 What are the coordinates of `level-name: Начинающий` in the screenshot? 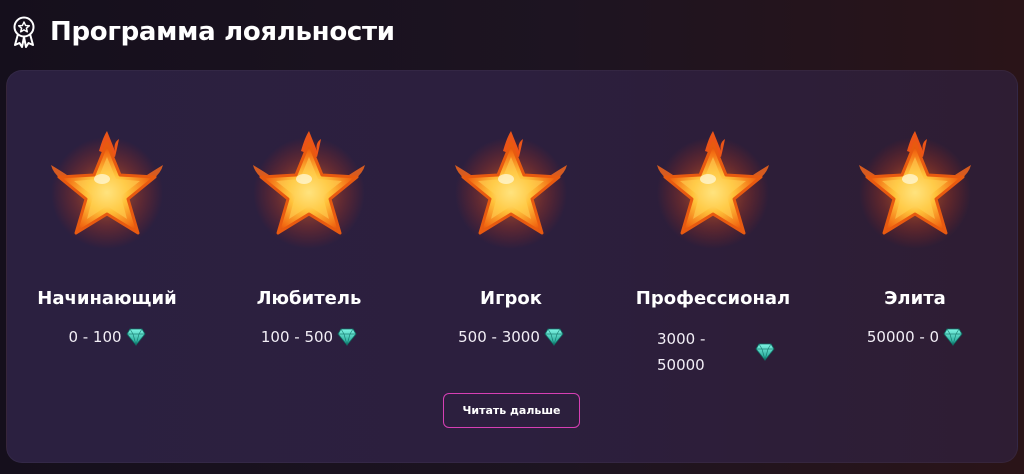 It's located at (107, 298).